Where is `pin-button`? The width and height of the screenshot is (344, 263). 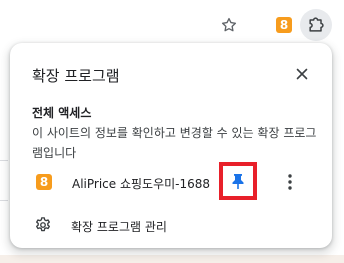
pin-button is located at coordinates (238, 181).